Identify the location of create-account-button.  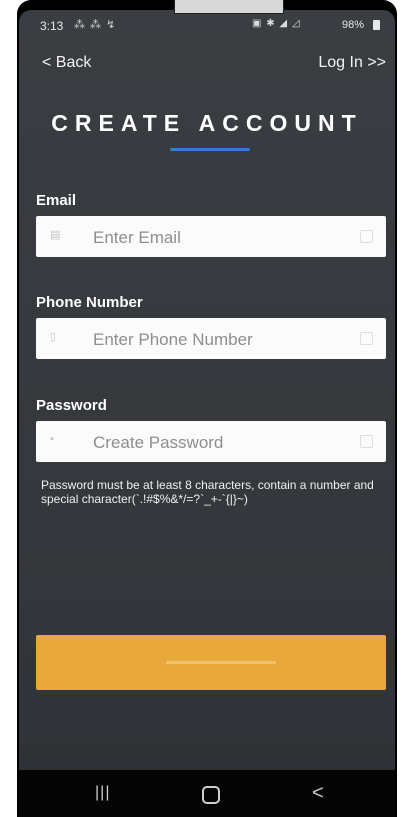
(211, 662).